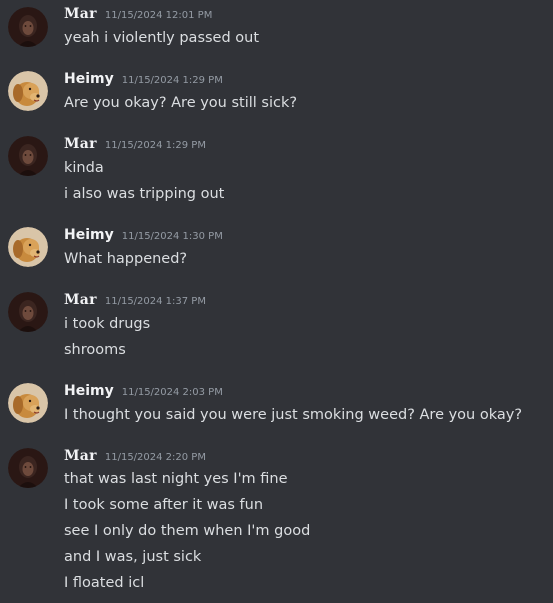 This screenshot has width=553, height=603. What do you see at coordinates (107, 324) in the screenshot?
I see `message-text: i took drugs` at bounding box center [107, 324].